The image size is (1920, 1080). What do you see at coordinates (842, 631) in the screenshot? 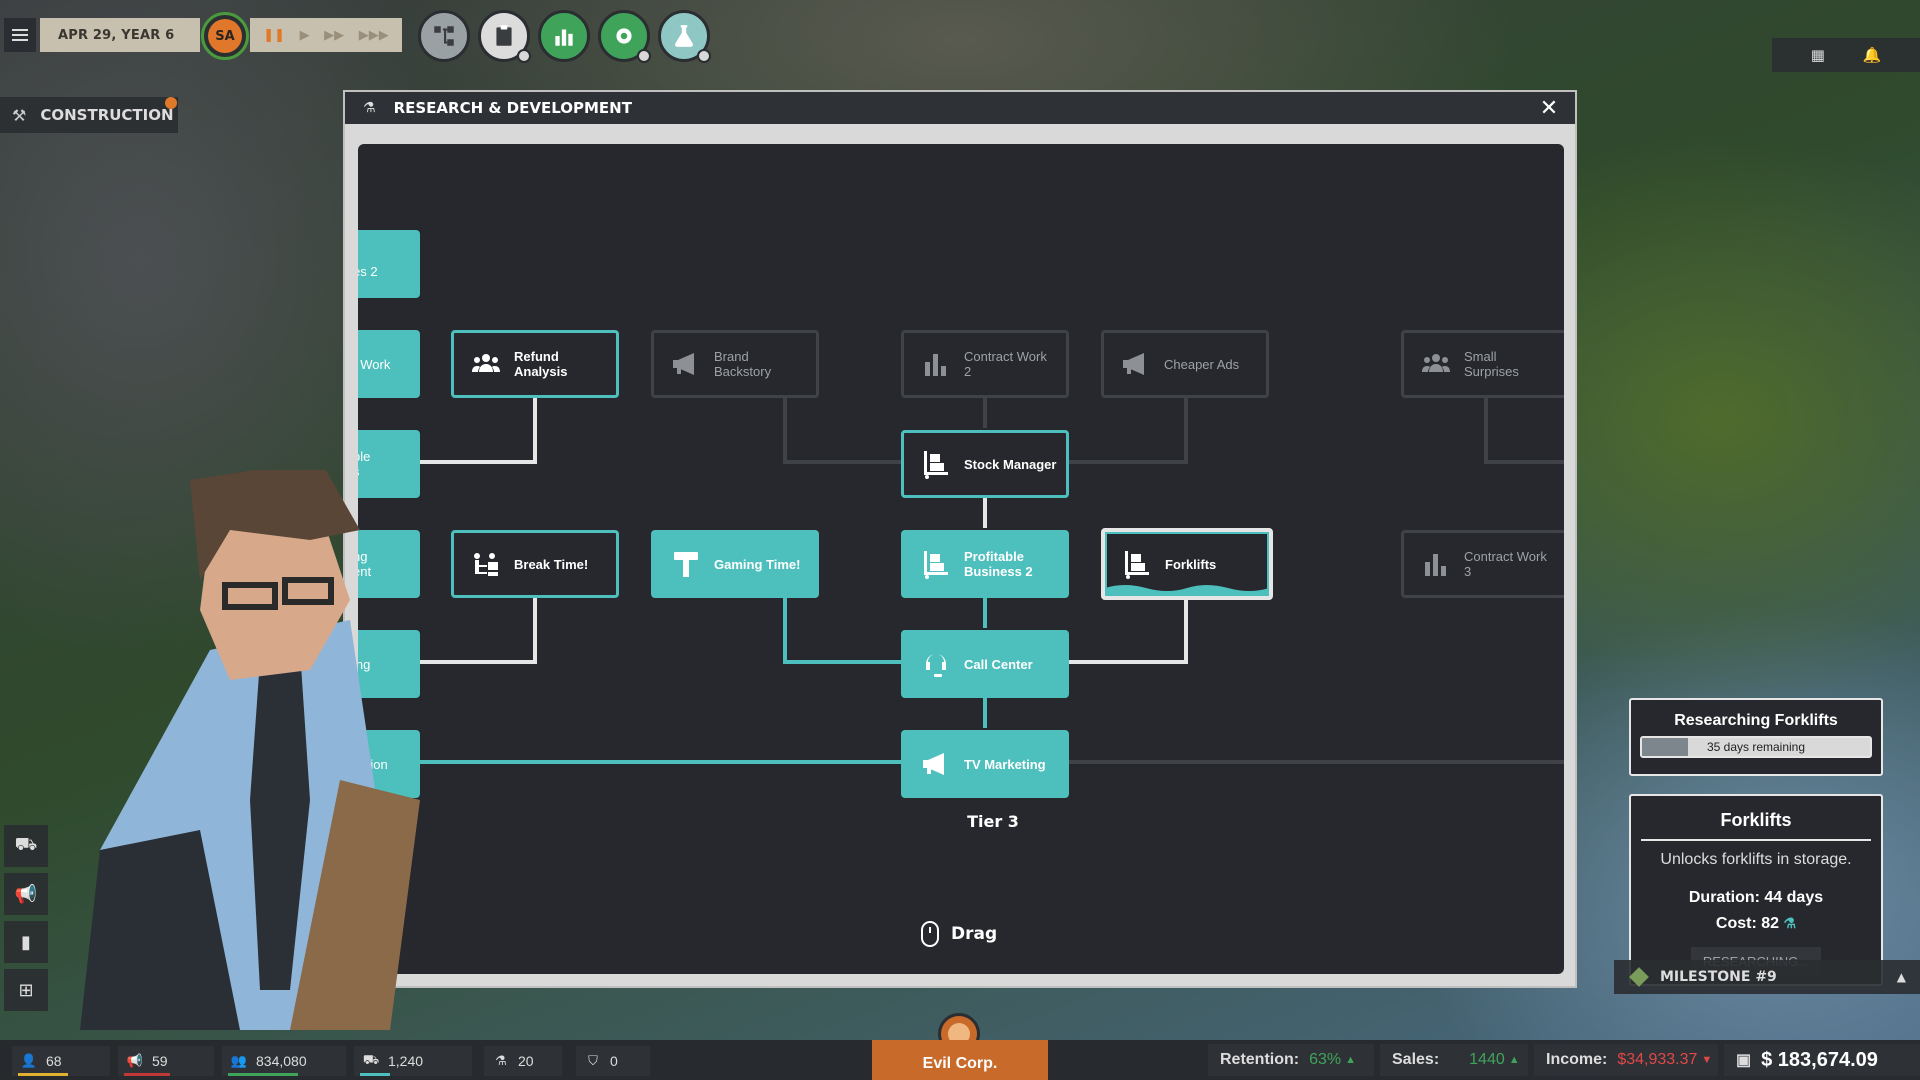
I see `link-gaming-time` at bounding box center [842, 631].